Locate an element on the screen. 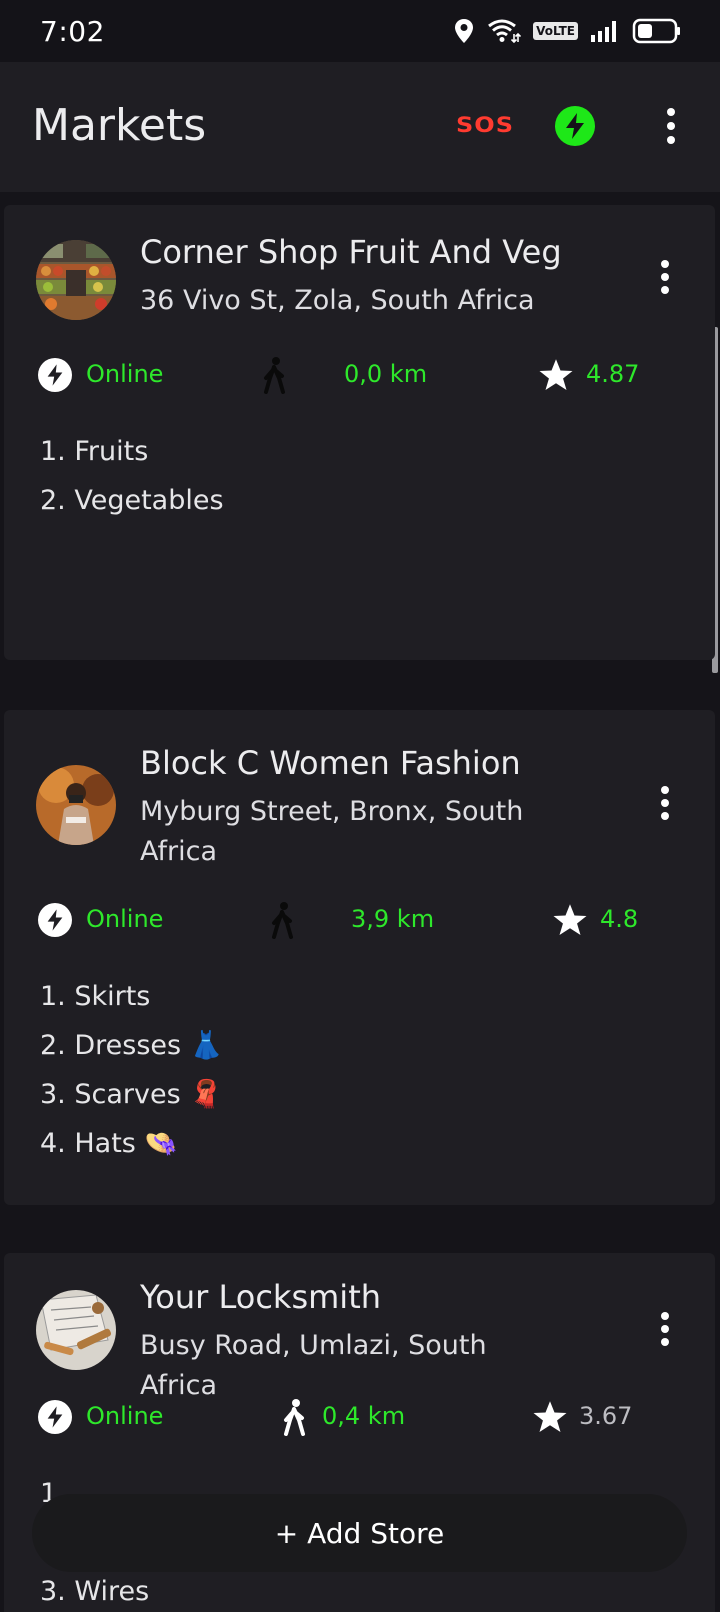  battery-icon is located at coordinates (656, 31).